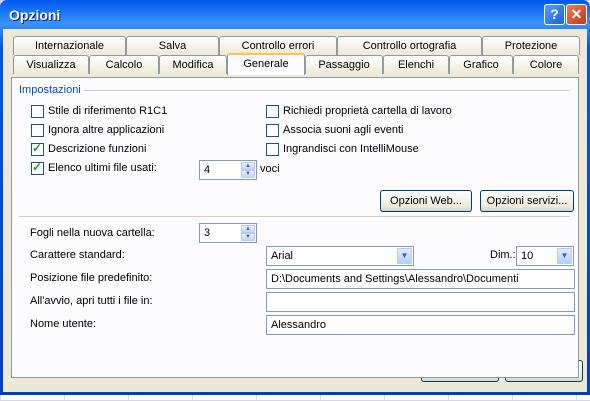  I want to click on dim-value: 10, so click(527, 256).